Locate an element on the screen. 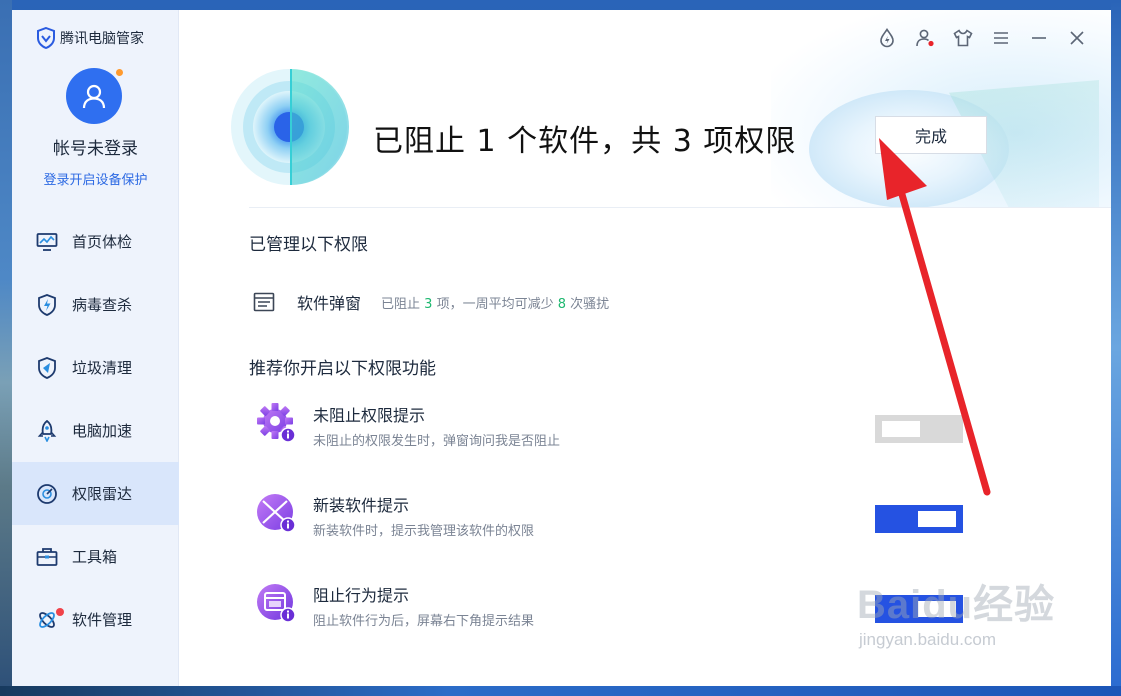 The height and width of the screenshot is (696, 1121). sidebar-item-label: 首页体检 is located at coordinates (102, 242).